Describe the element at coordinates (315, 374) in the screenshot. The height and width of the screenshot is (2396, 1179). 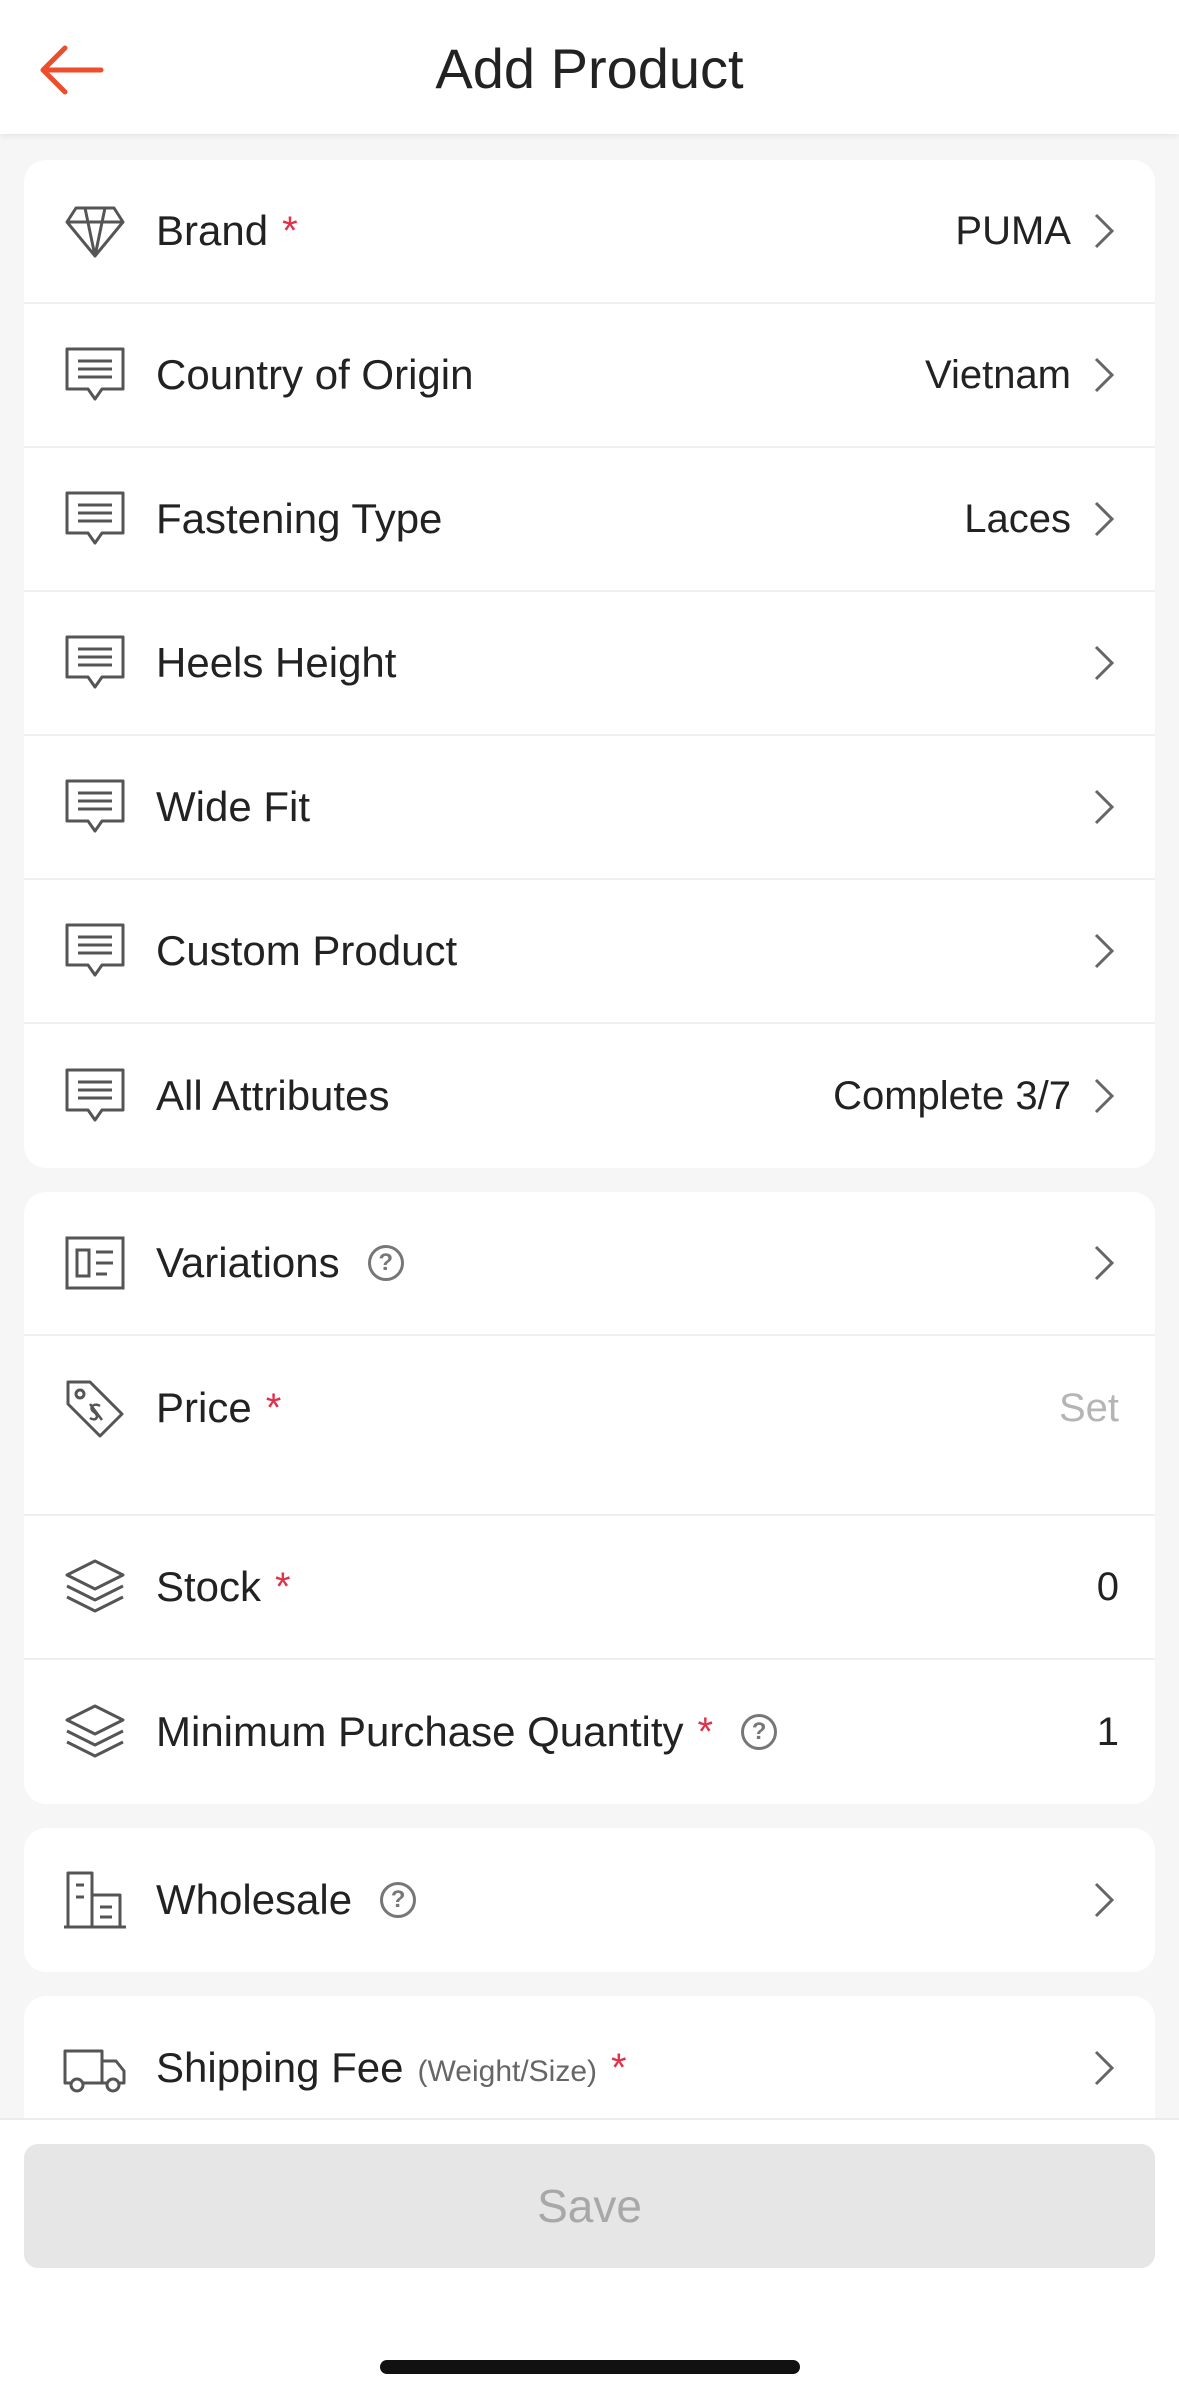
I see `country-of-origin-label: Country of Origin` at that location.